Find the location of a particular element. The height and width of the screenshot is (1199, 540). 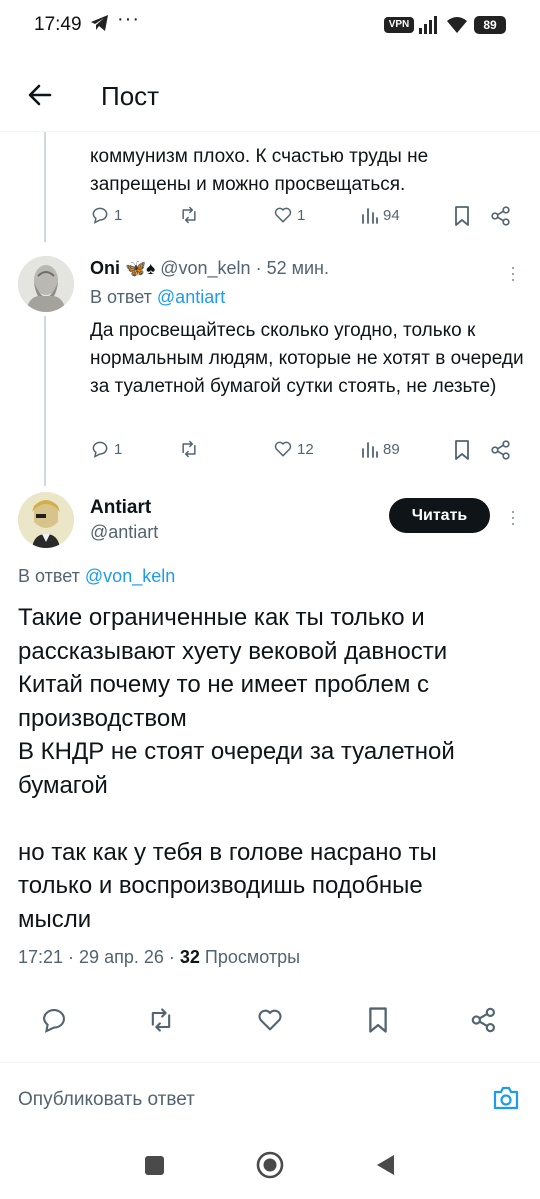

status-time: 17:49 is located at coordinates (58, 24).